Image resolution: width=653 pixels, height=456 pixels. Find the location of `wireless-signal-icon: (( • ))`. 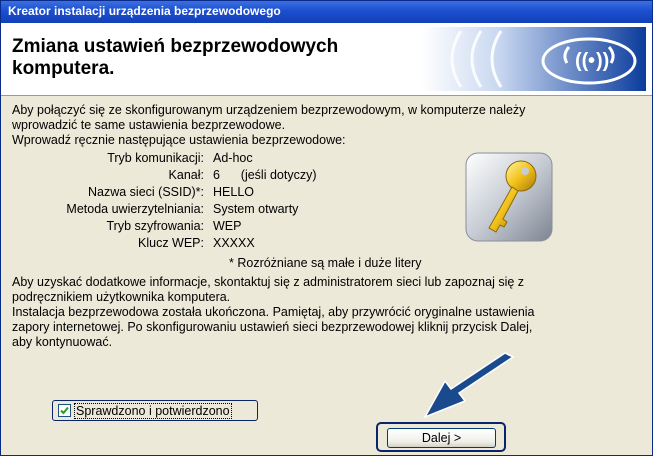

wireless-signal-icon: (( • )) is located at coordinates (533, 59).